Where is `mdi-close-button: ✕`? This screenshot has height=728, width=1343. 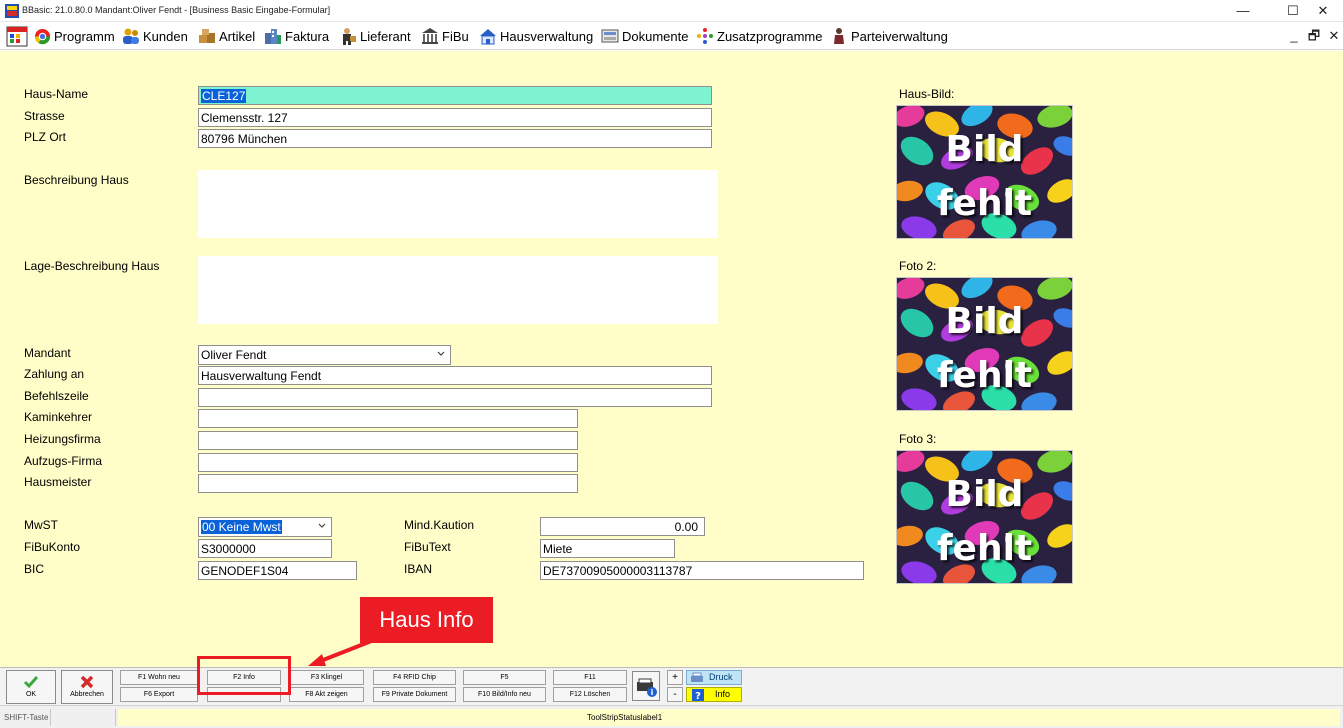
mdi-close-button: ✕ is located at coordinates (1334, 36).